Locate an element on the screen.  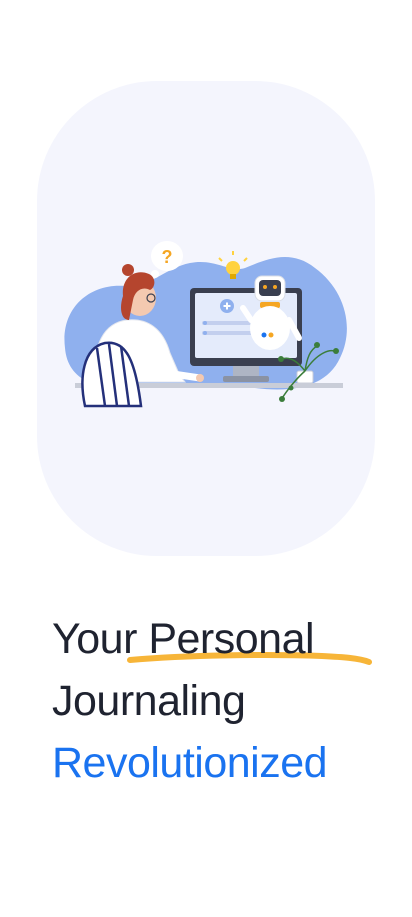
onboarding-illustration: ? is located at coordinates (205, 324).